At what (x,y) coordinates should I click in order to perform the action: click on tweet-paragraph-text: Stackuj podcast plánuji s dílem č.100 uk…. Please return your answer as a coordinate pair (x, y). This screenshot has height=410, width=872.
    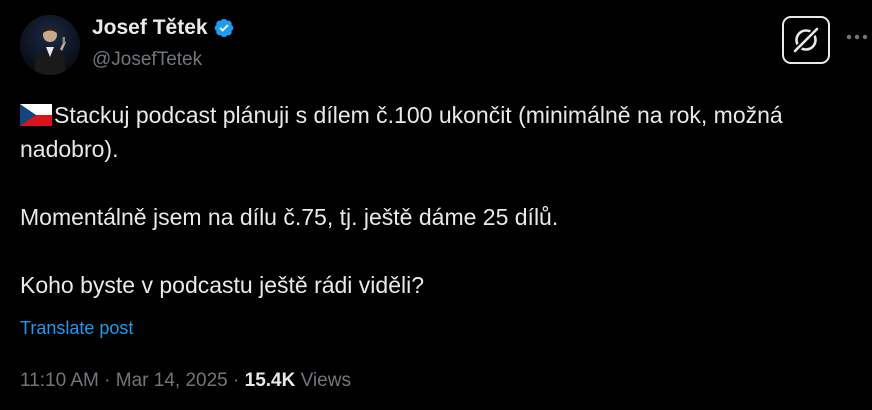
    Looking at the image, I should click on (401, 132).